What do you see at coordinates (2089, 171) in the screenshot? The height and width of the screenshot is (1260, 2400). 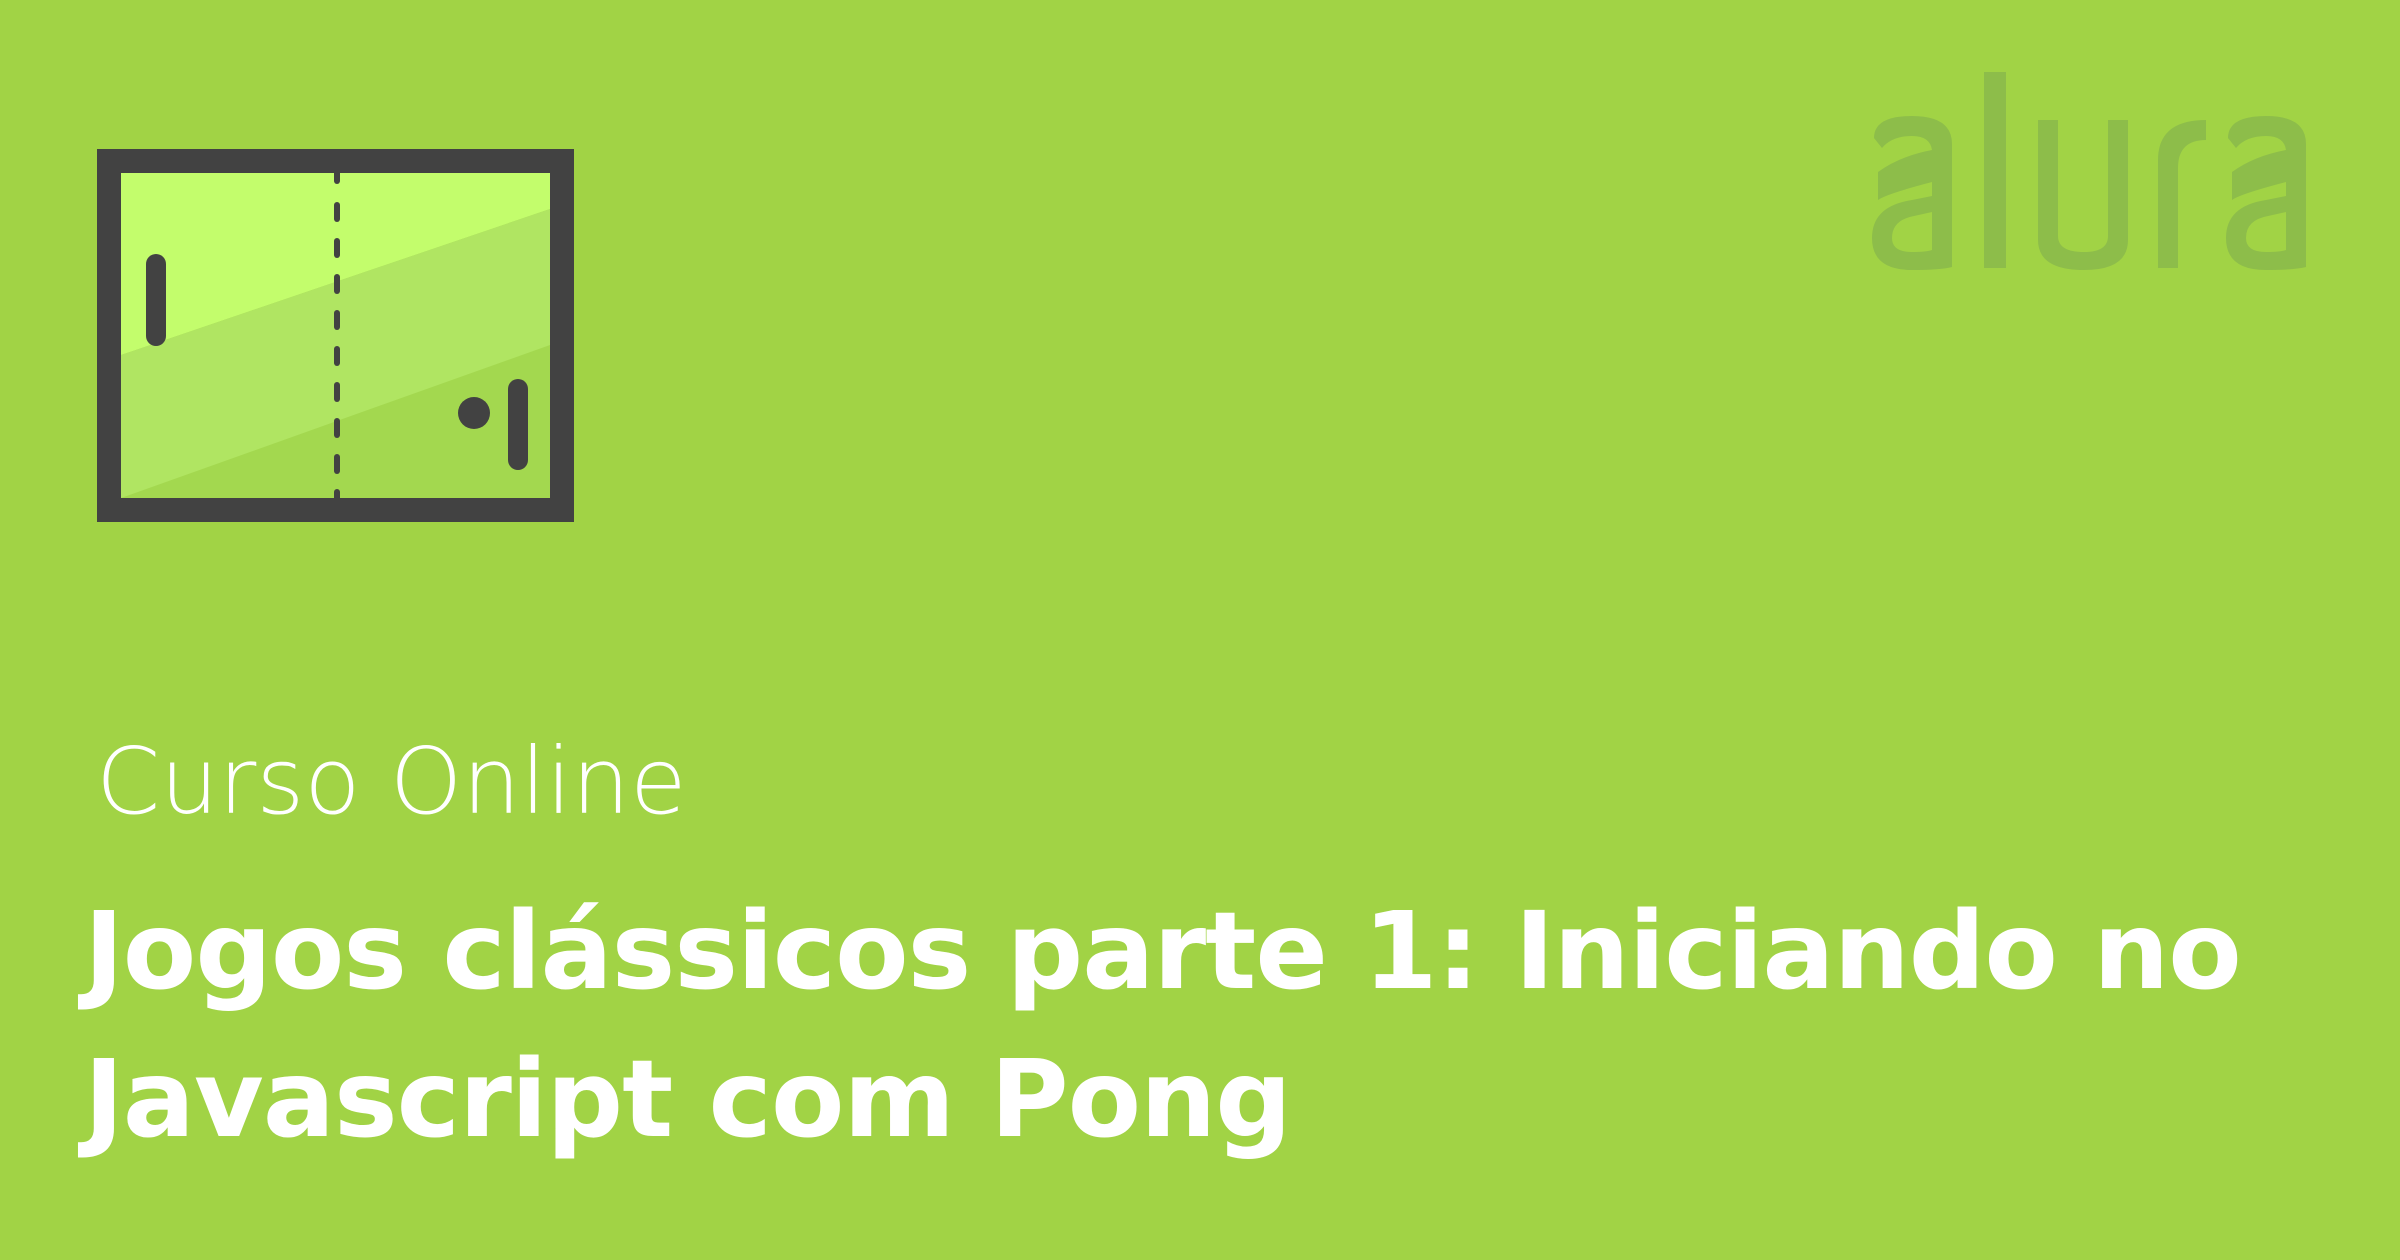 I see `alura-logo` at bounding box center [2089, 171].